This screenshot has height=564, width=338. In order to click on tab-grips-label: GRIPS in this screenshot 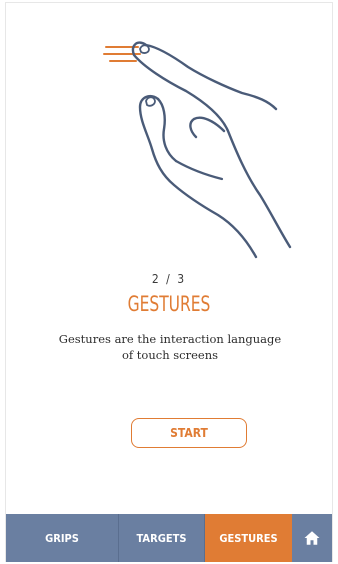, I will do `click(62, 538)`.